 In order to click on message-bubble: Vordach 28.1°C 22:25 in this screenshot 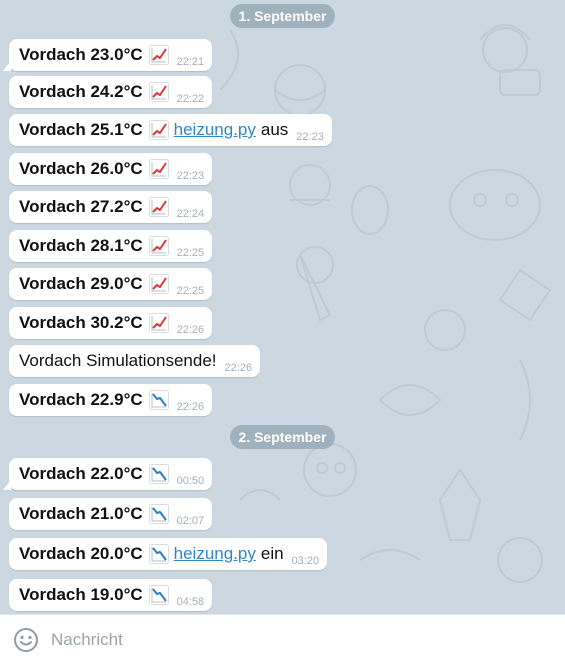, I will do `click(111, 246)`.